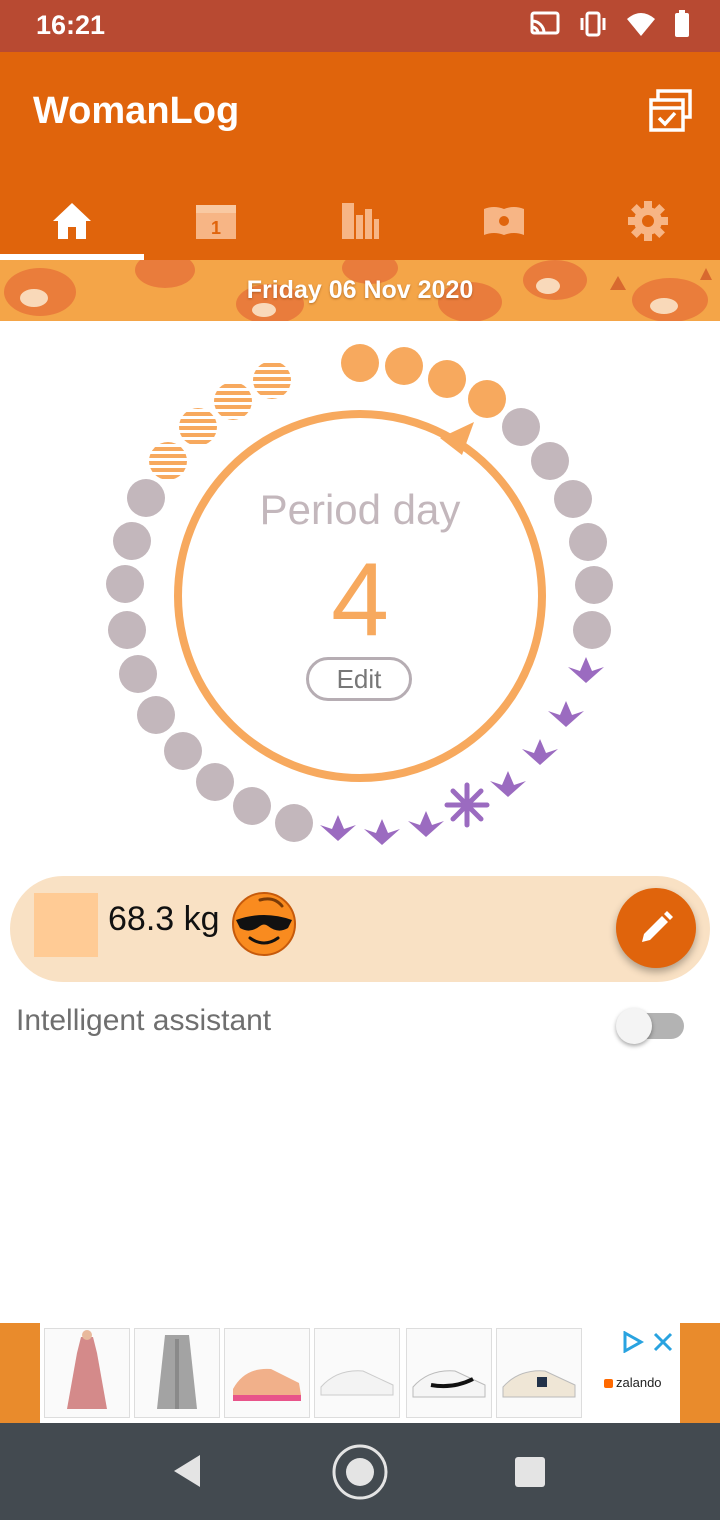 Image resolution: width=720 pixels, height=1520 pixels. I want to click on weight-value: 68.3 kg, so click(164, 919).